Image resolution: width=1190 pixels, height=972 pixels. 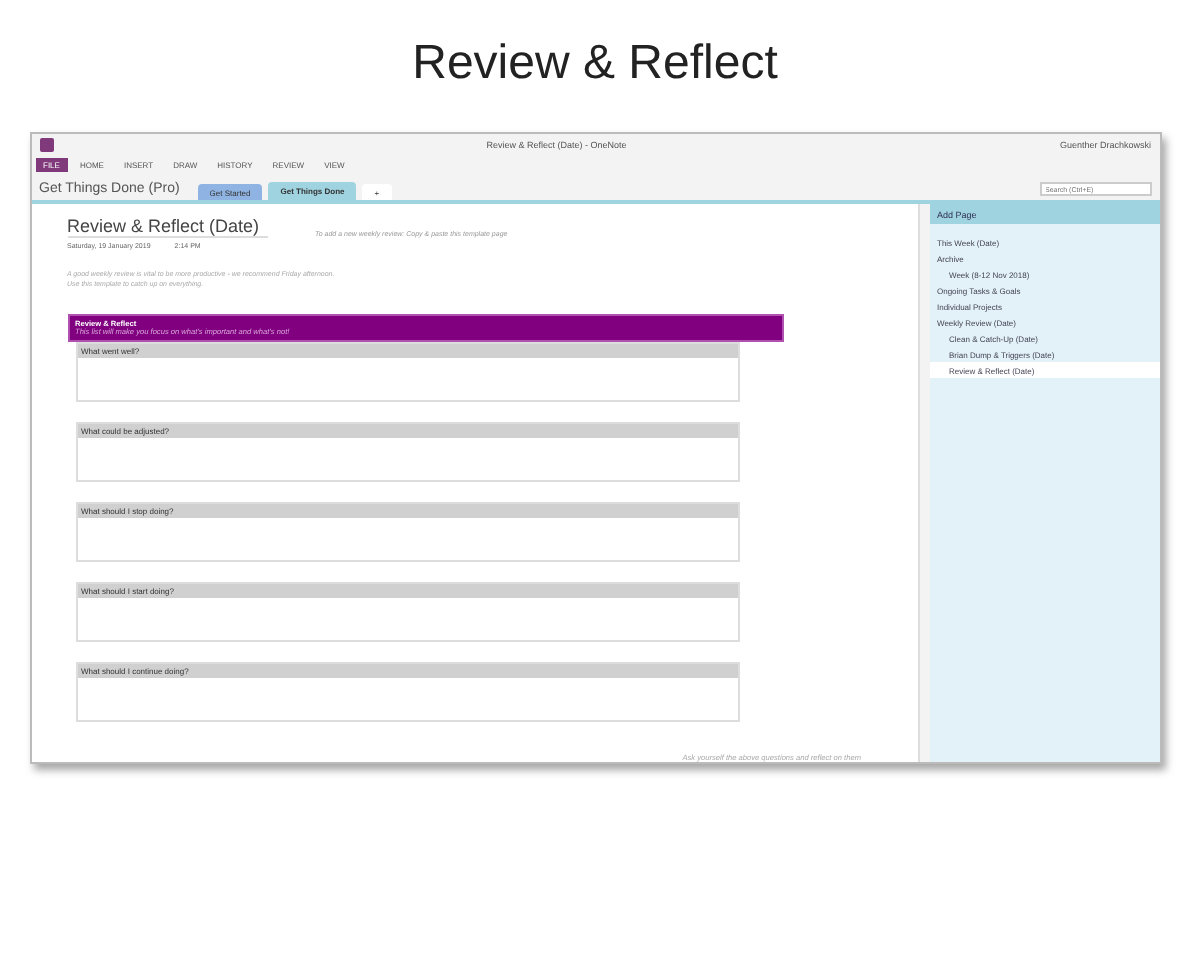 I want to click on scrollbar, so click(x=923, y=483).